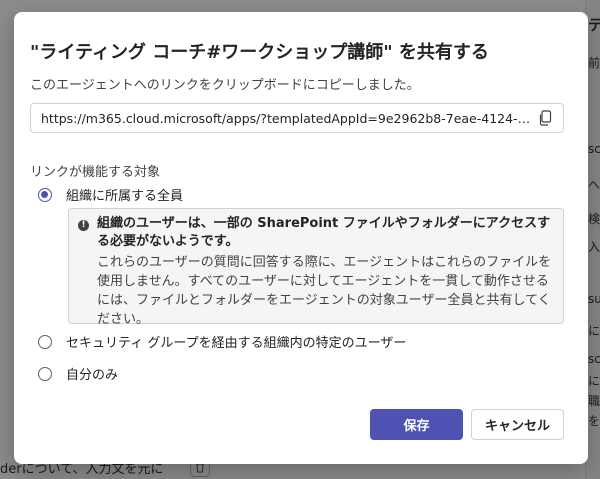 This screenshot has width=600, height=479. What do you see at coordinates (416, 424) in the screenshot?
I see `save-button: 保存` at bounding box center [416, 424].